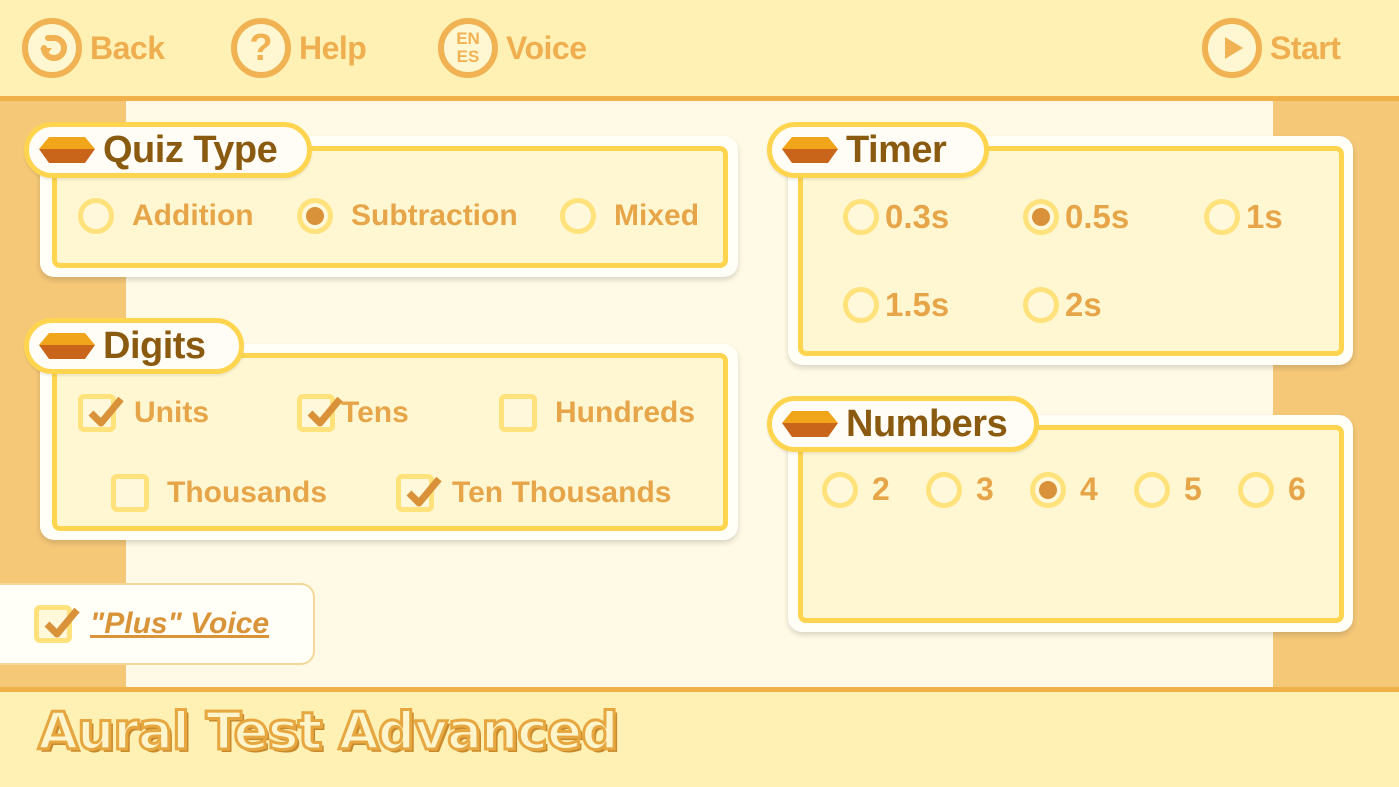 The height and width of the screenshot is (787, 1399). I want to click on radio-timer-1-5s: 1.5s, so click(896, 305).